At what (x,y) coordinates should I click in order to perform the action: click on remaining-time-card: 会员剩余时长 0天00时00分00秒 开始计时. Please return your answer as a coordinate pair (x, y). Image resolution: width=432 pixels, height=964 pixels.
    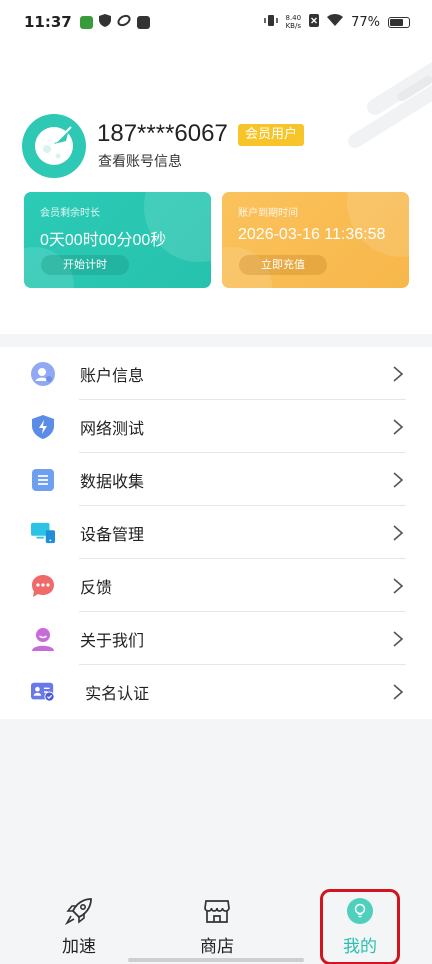
    Looking at the image, I should click on (117, 240).